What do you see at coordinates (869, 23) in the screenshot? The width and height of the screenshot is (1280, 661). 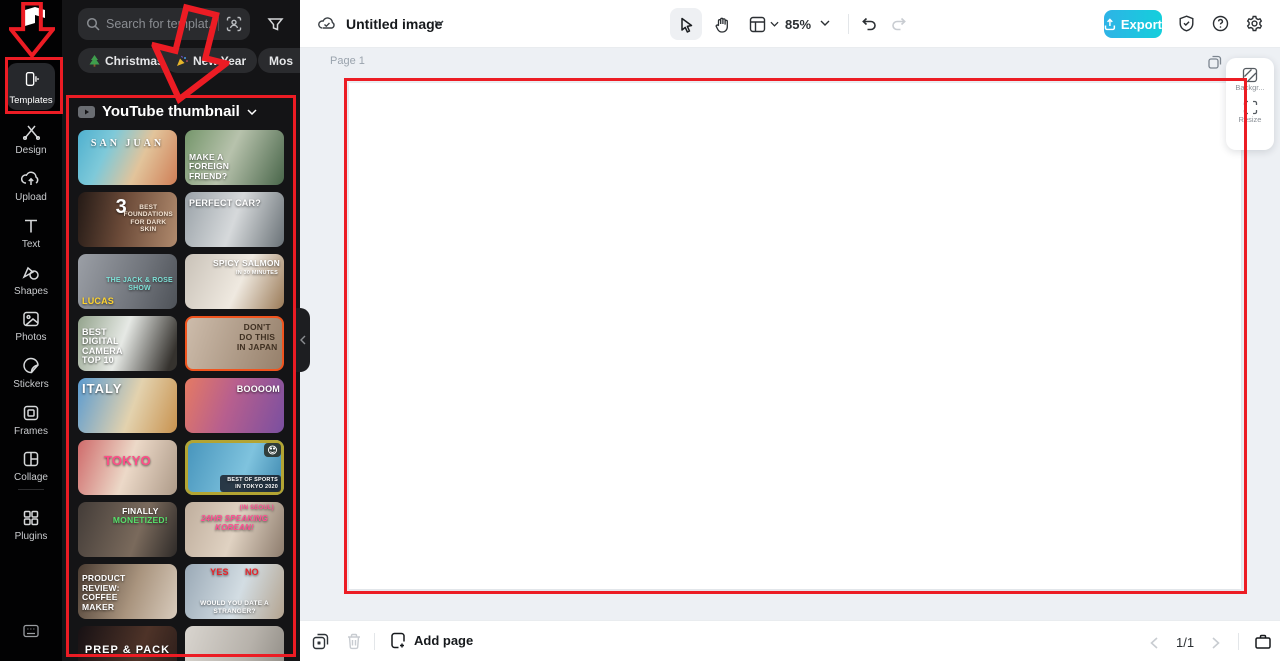 I see `undo-button` at bounding box center [869, 23].